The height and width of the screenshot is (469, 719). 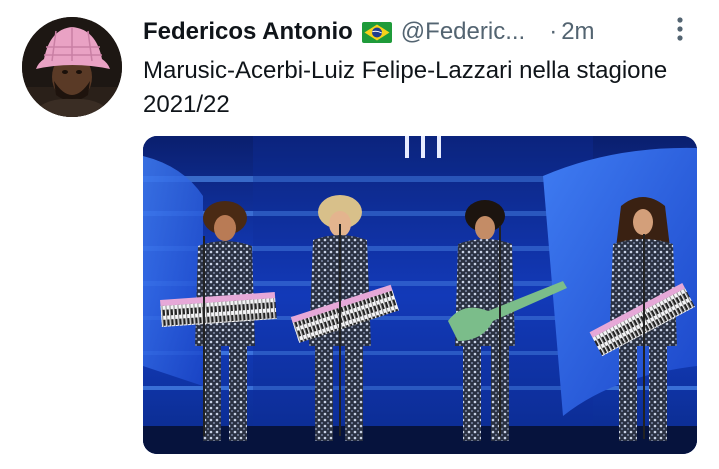 I want to click on author-name: Federicos Antonio, so click(x=248, y=32).